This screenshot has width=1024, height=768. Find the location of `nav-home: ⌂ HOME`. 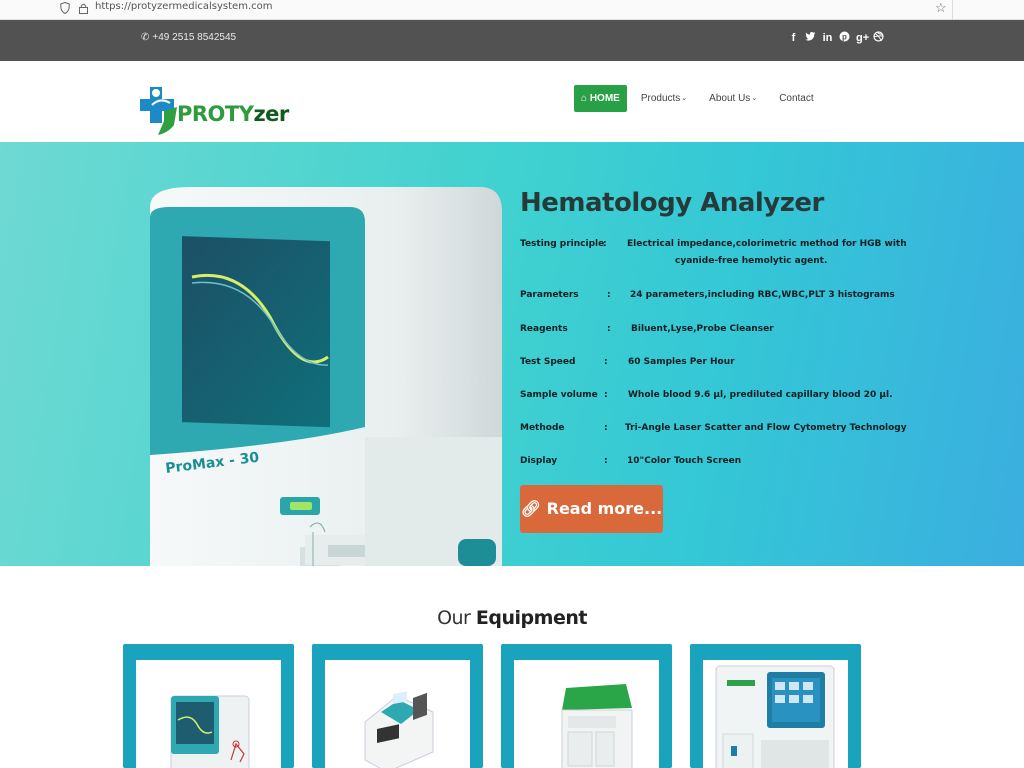

nav-home: ⌂ HOME is located at coordinates (600, 98).